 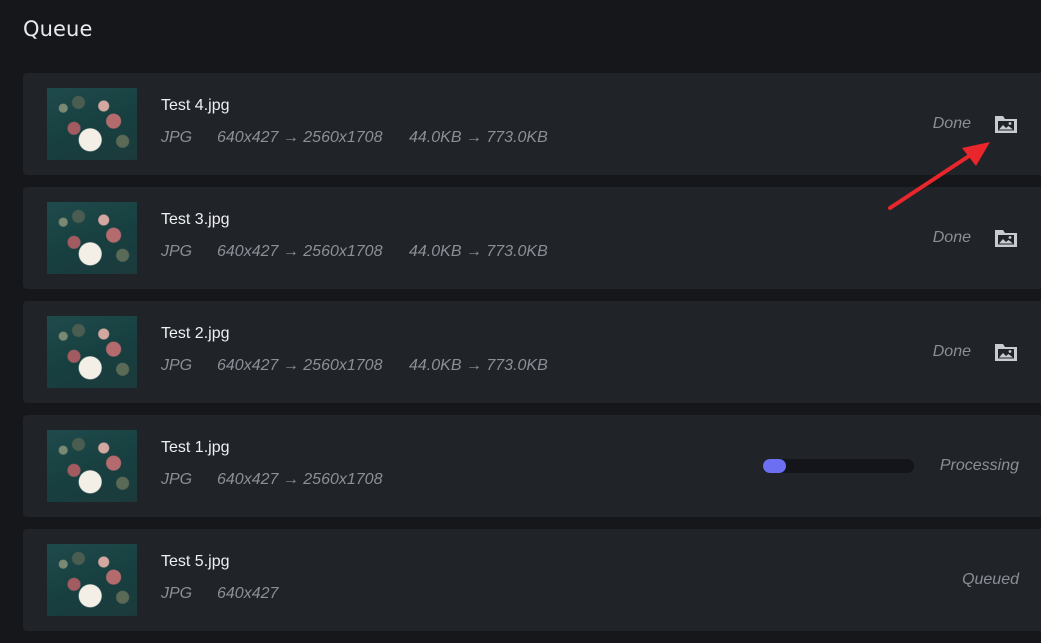 What do you see at coordinates (195, 561) in the screenshot?
I see `file-name: Test 5.jpg` at bounding box center [195, 561].